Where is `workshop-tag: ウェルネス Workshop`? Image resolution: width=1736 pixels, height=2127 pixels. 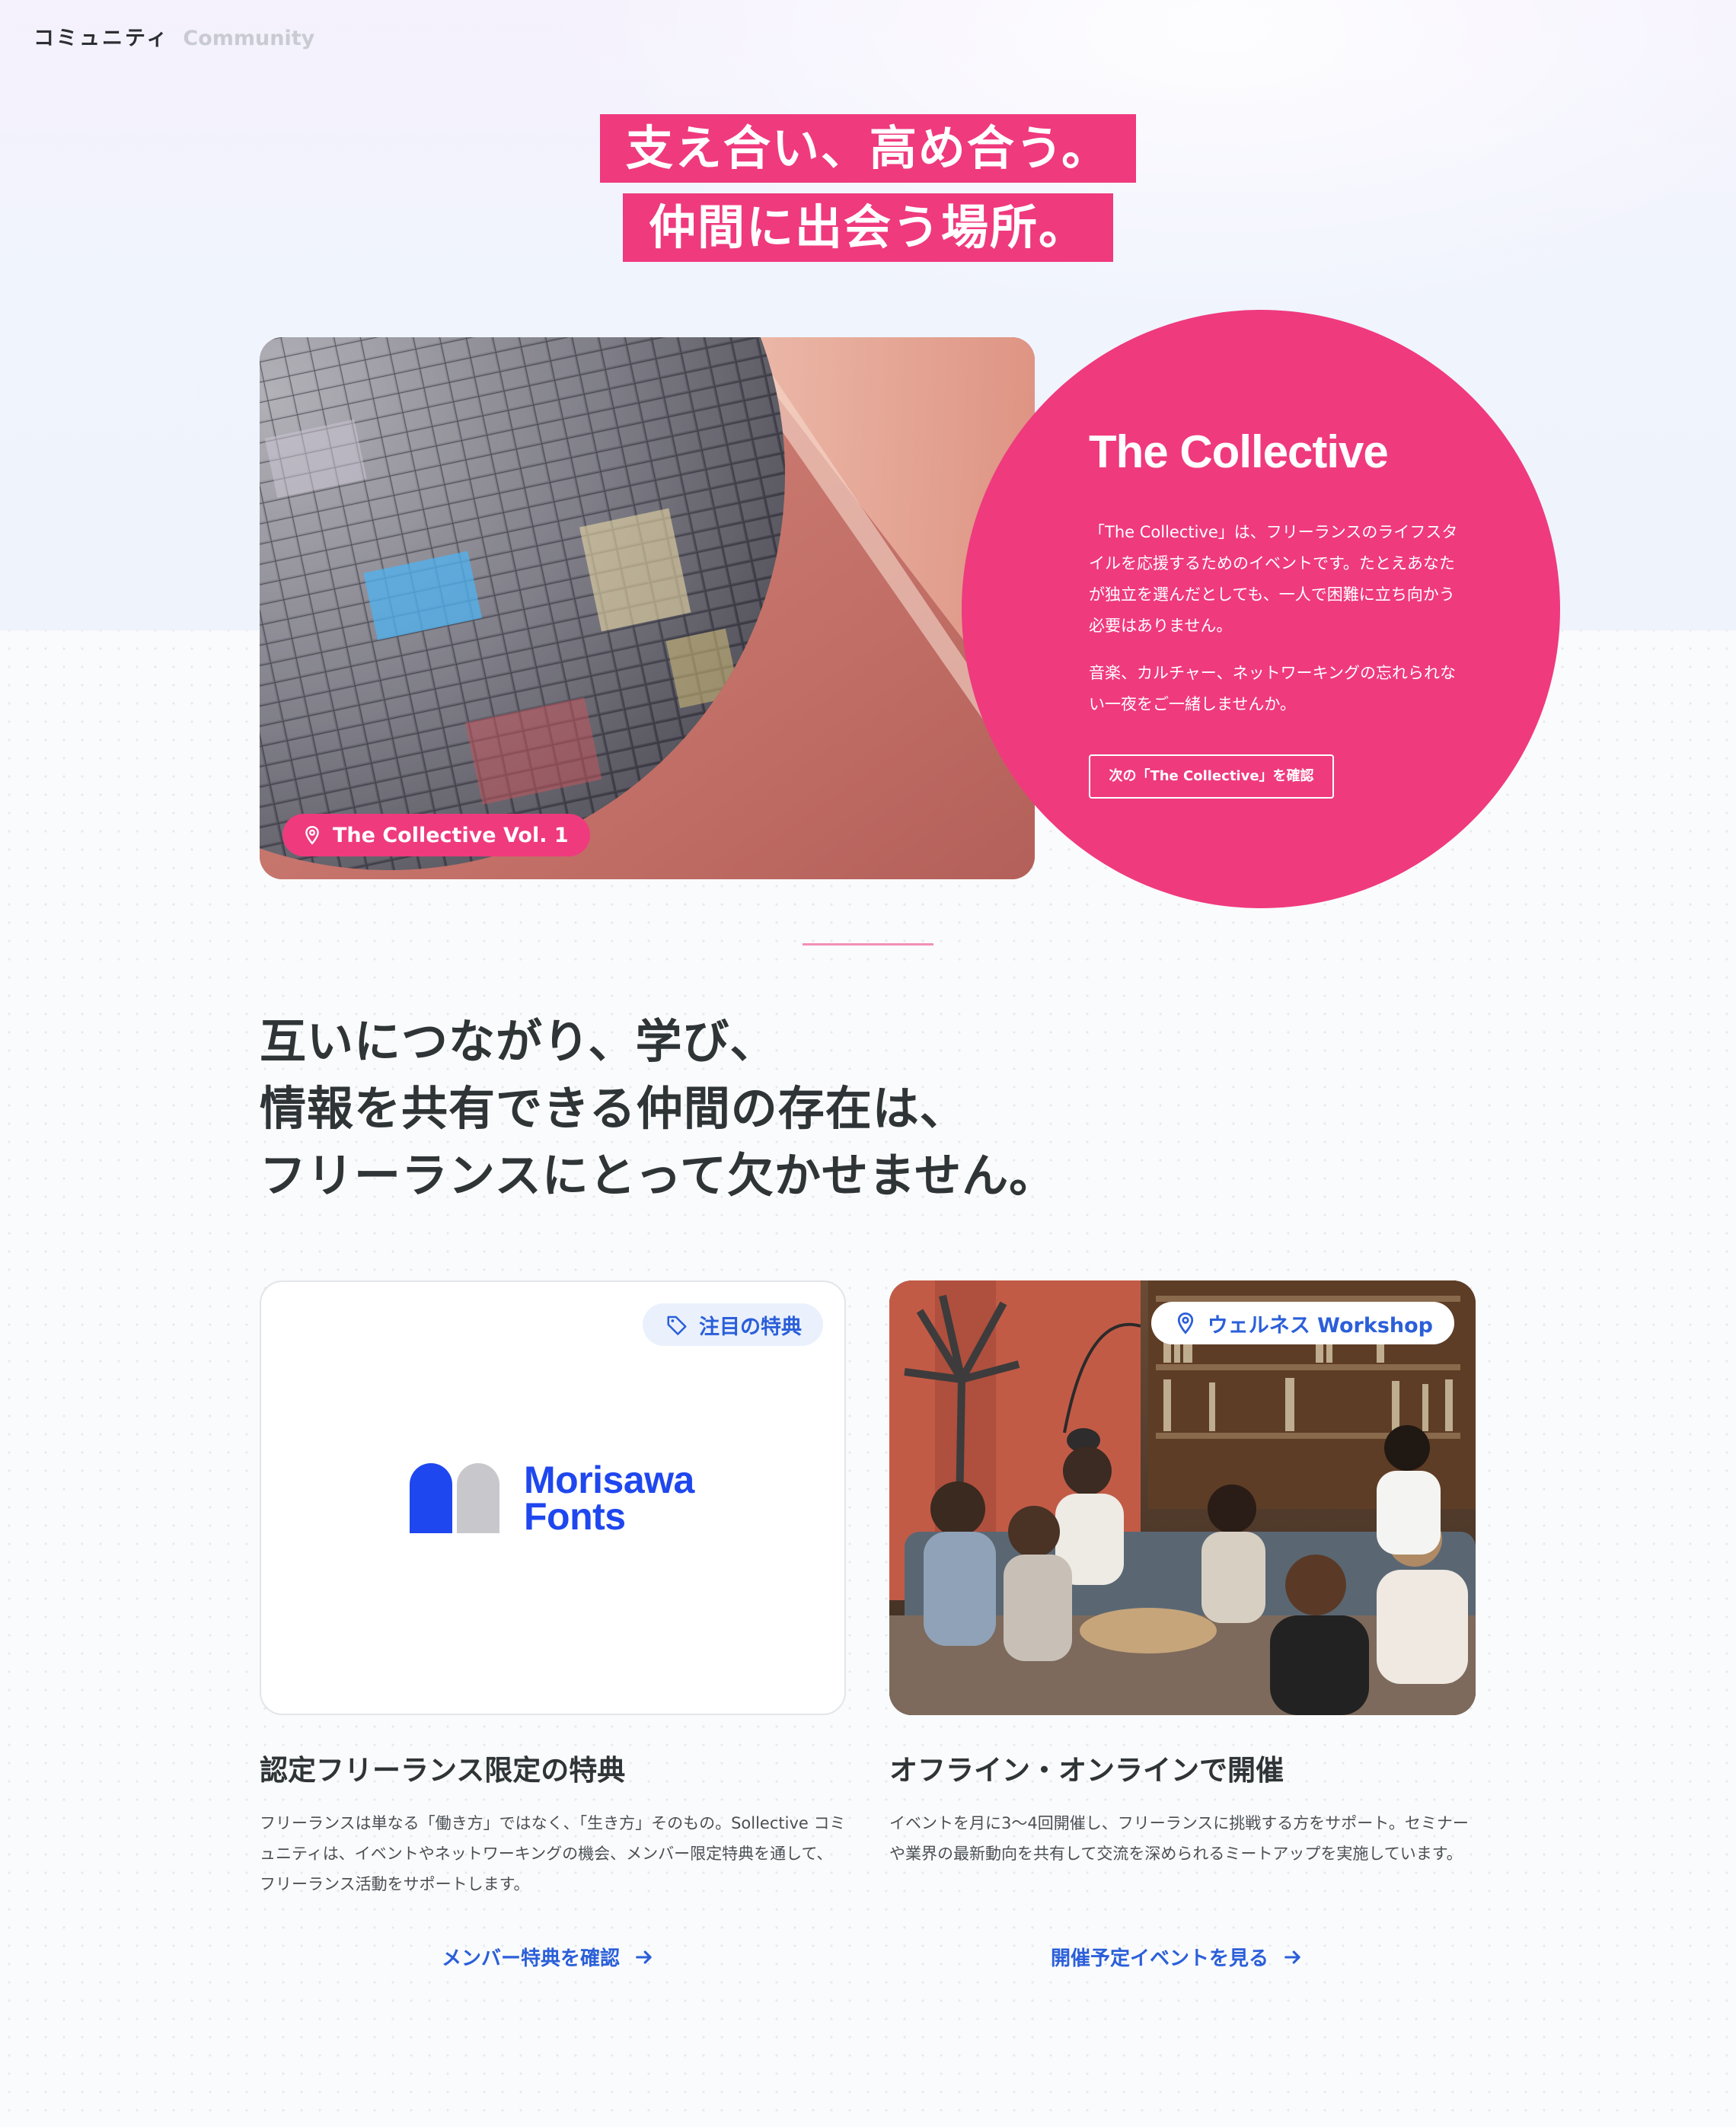 workshop-tag: ウェルネス Workshop is located at coordinates (1302, 1323).